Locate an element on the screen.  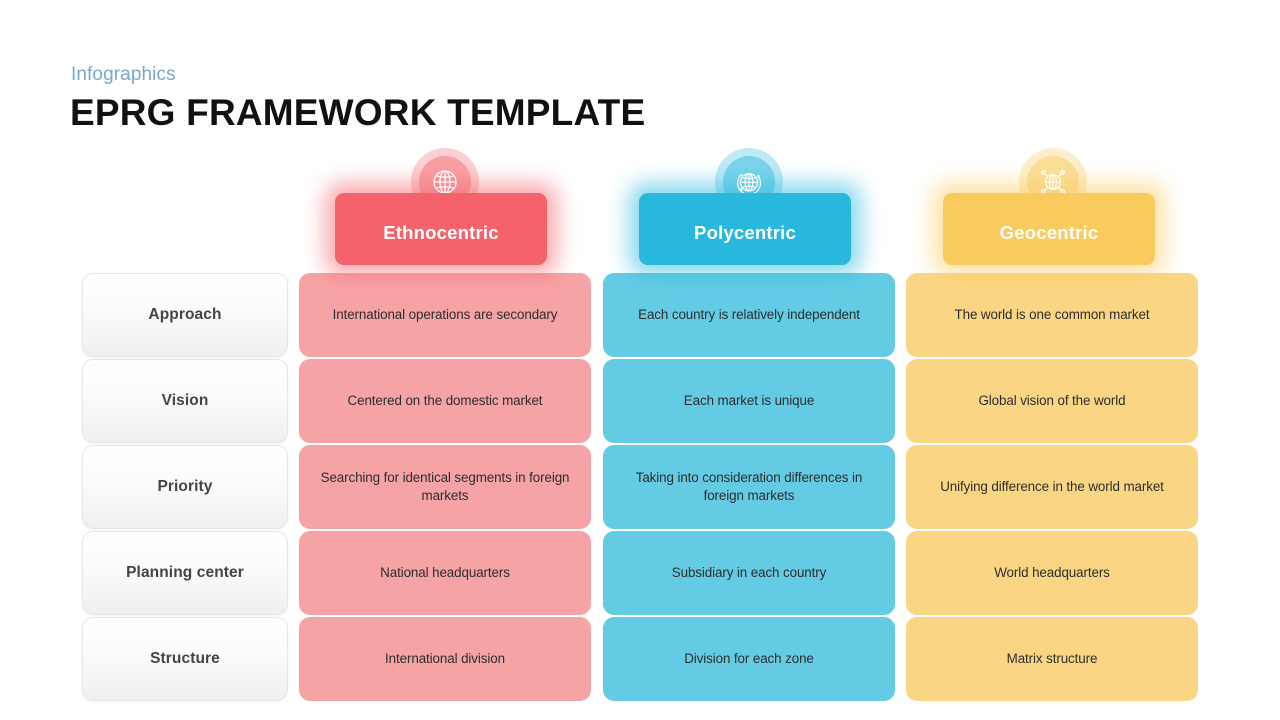
cell-planning-center-ethnocentric: National headquarters is located at coordinates (445, 573).